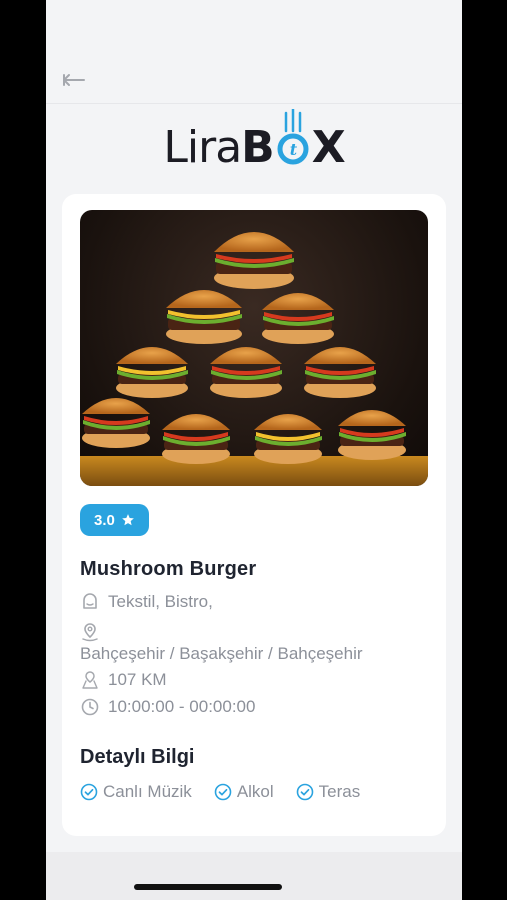 This screenshot has width=507, height=900. I want to click on back-arrow-icon, so click(74, 80).